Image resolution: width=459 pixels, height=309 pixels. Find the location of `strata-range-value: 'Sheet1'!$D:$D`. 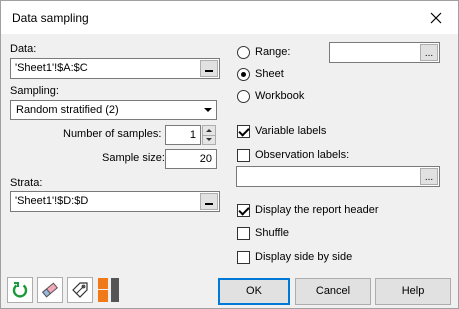

strata-range-value: 'Sheet1'!$D:$D is located at coordinates (52, 201).